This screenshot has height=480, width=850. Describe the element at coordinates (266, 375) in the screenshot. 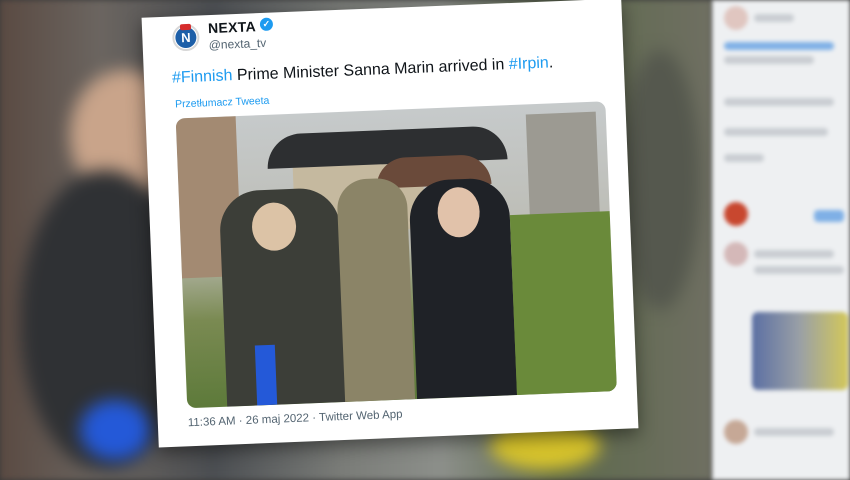

I see `photo-blue-umbrella` at that location.